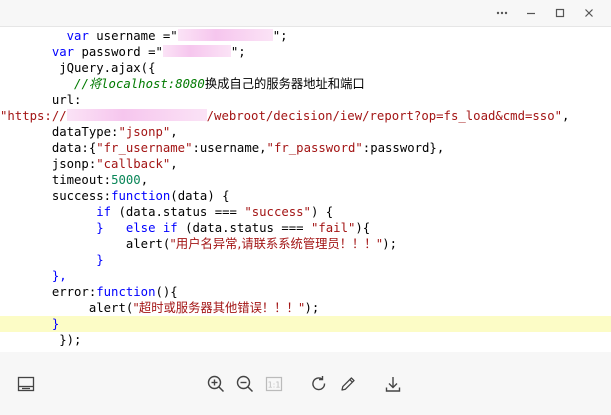 The width and height of the screenshot is (611, 415). Describe the element at coordinates (560, 13) in the screenshot. I see `maximize-icon` at that location.